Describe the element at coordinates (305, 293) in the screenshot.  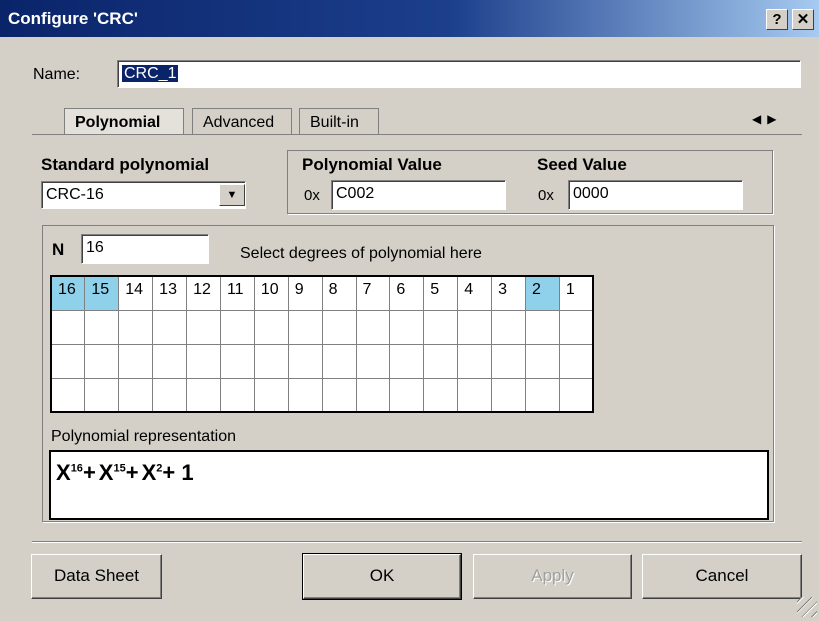
I see `degree-cell: 9` at that location.